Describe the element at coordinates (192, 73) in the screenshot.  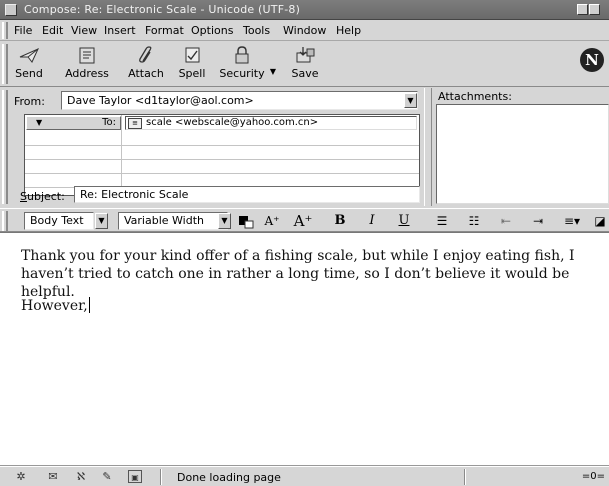
I see `spell-label: Spell` at that location.